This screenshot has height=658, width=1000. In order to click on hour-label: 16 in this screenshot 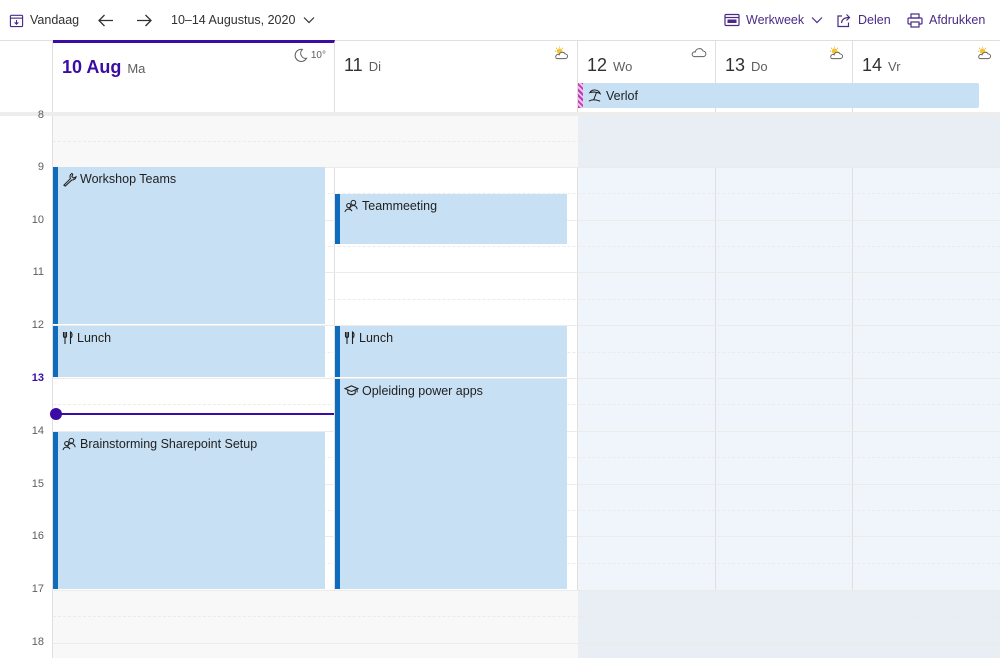, I will do `click(37, 536)`.